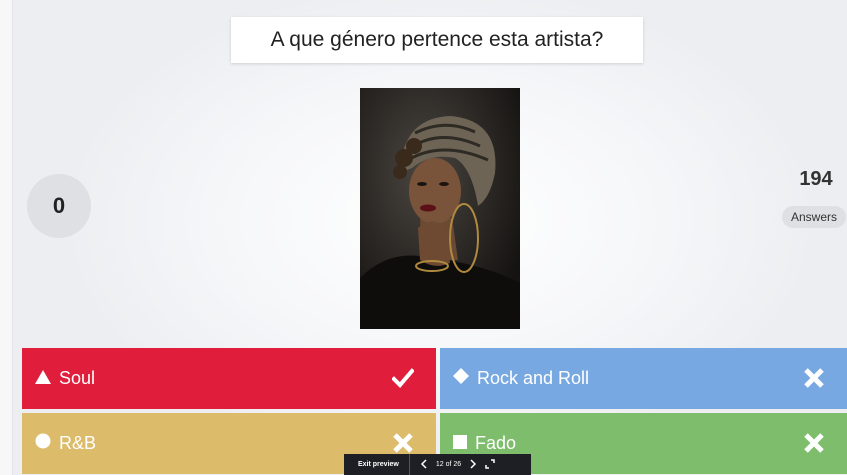  I want to click on question-text: A que género pertence esta artista?, so click(437, 39).